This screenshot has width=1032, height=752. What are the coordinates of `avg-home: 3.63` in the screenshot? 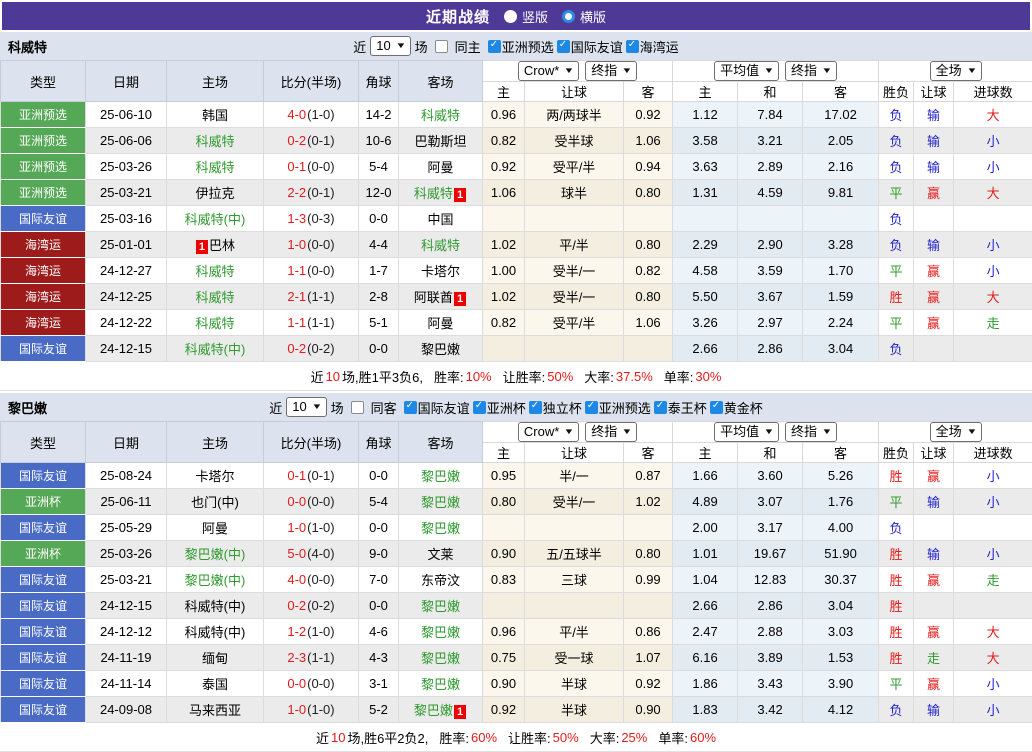 It's located at (705, 167).